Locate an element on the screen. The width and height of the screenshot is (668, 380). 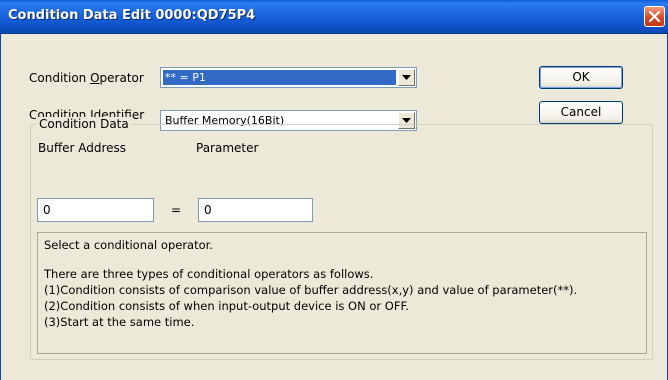
buffer-address-input: 0 is located at coordinates (95, 210).